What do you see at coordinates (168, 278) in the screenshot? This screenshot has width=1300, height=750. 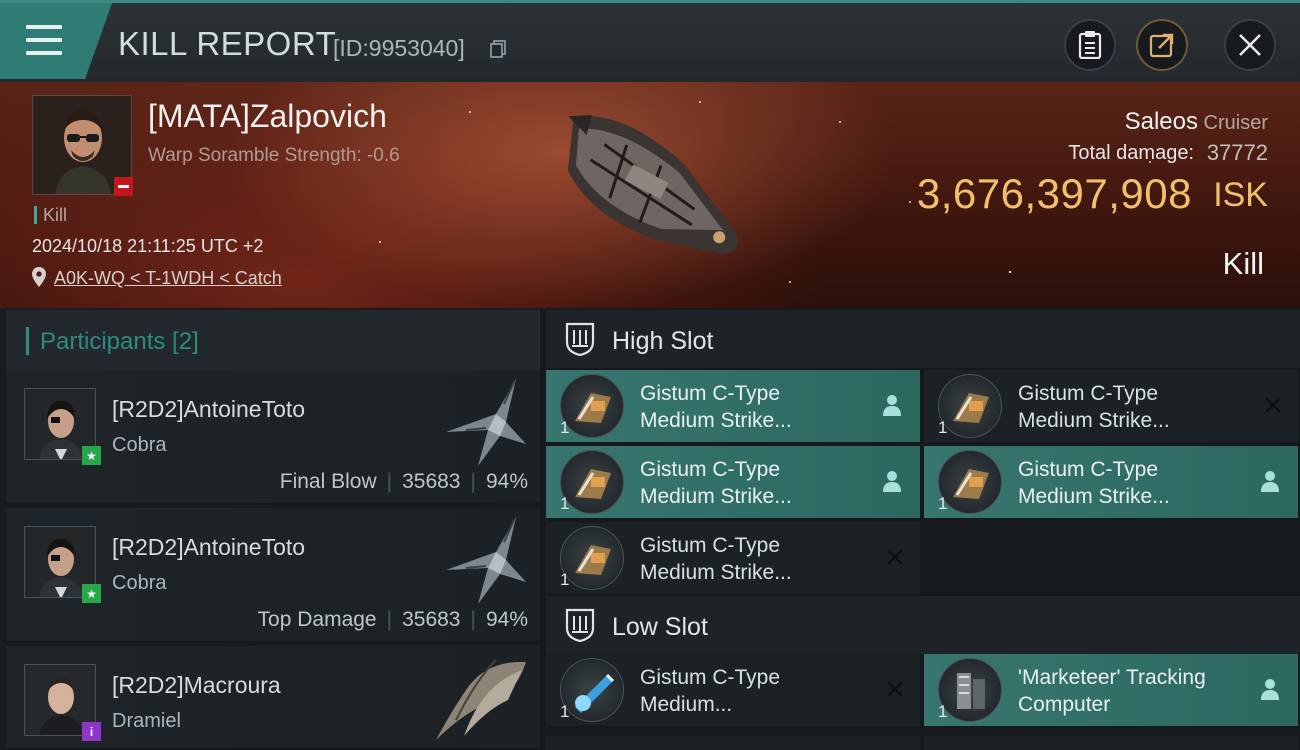 I see `kill-location-link: A0K-WQ < T-1WDH < Catch` at bounding box center [168, 278].